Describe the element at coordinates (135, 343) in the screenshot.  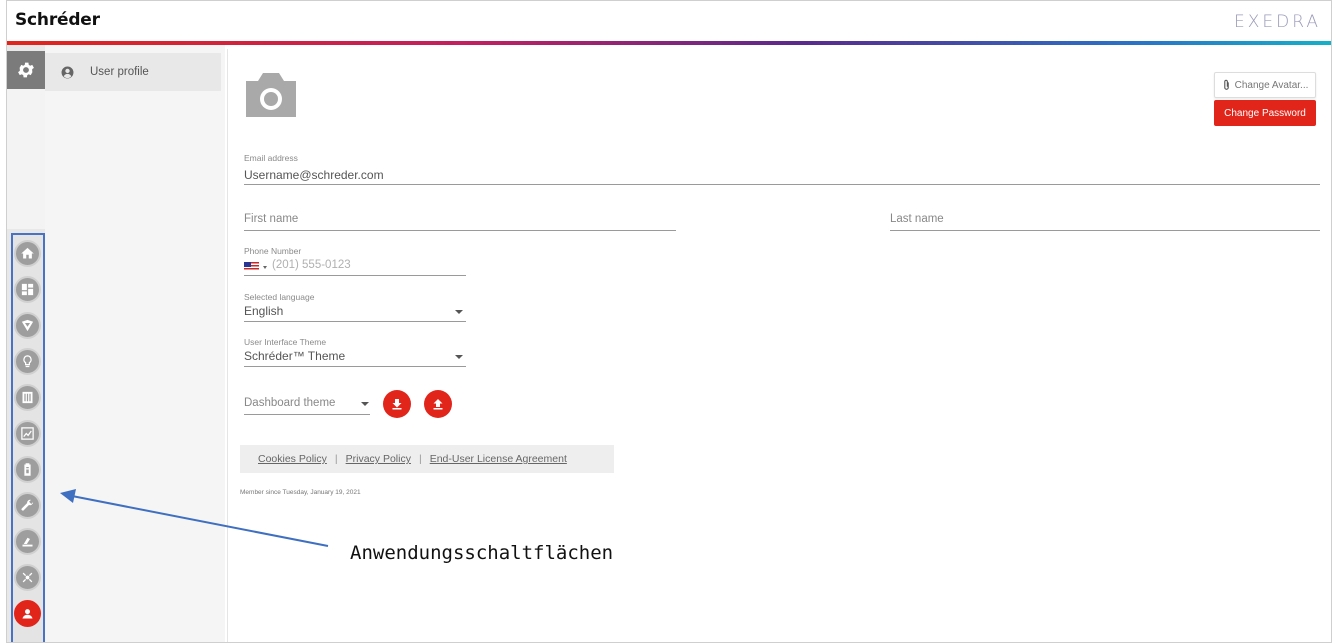
I see `settings-submenu: User profile` at that location.